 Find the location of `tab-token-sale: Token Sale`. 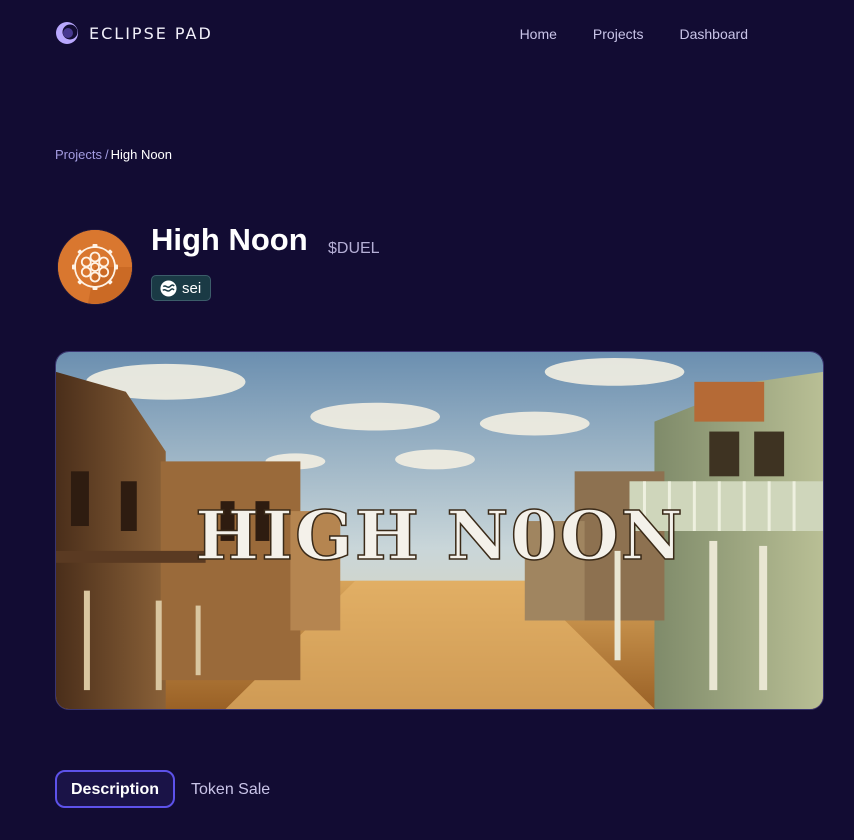

tab-token-sale: Token Sale is located at coordinates (230, 789).